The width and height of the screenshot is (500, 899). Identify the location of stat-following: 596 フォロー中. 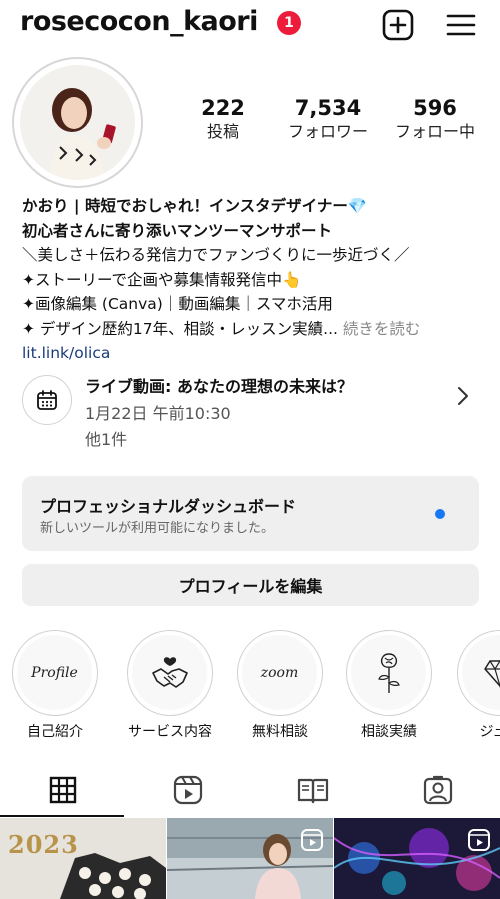
(435, 119).